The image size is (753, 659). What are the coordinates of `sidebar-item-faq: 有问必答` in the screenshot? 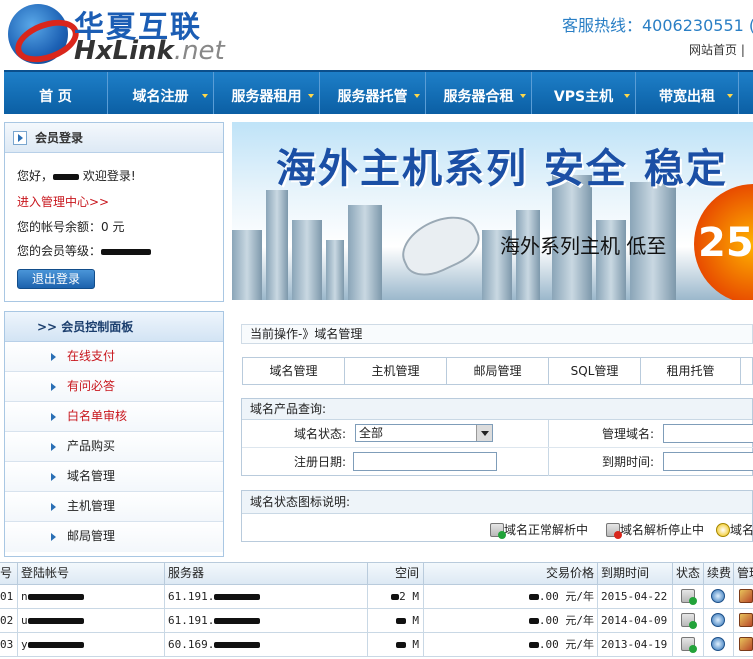 It's located at (114, 387).